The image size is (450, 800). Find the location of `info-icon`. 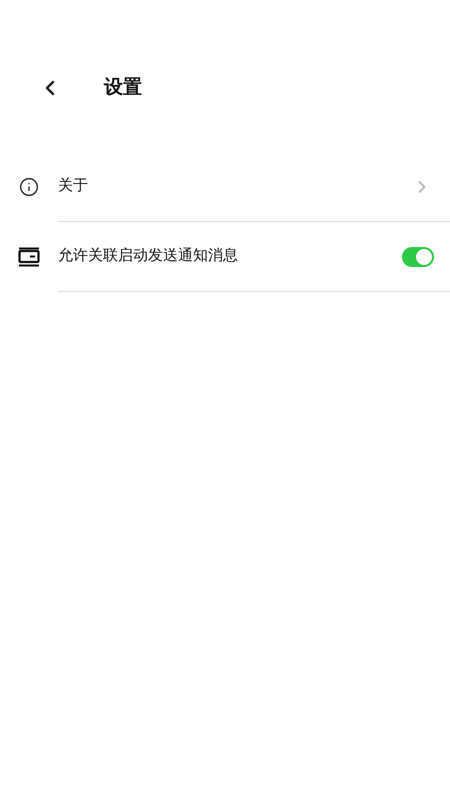

info-icon is located at coordinates (29, 187).